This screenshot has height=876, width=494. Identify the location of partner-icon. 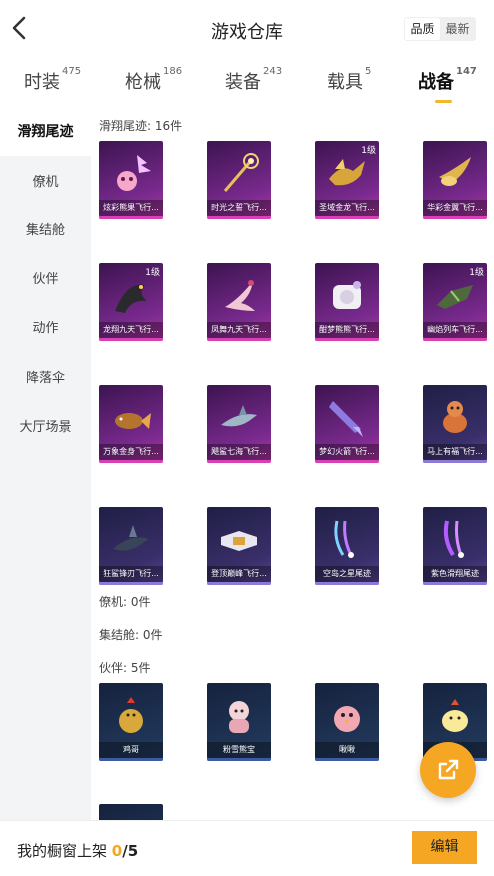
(131, 816).